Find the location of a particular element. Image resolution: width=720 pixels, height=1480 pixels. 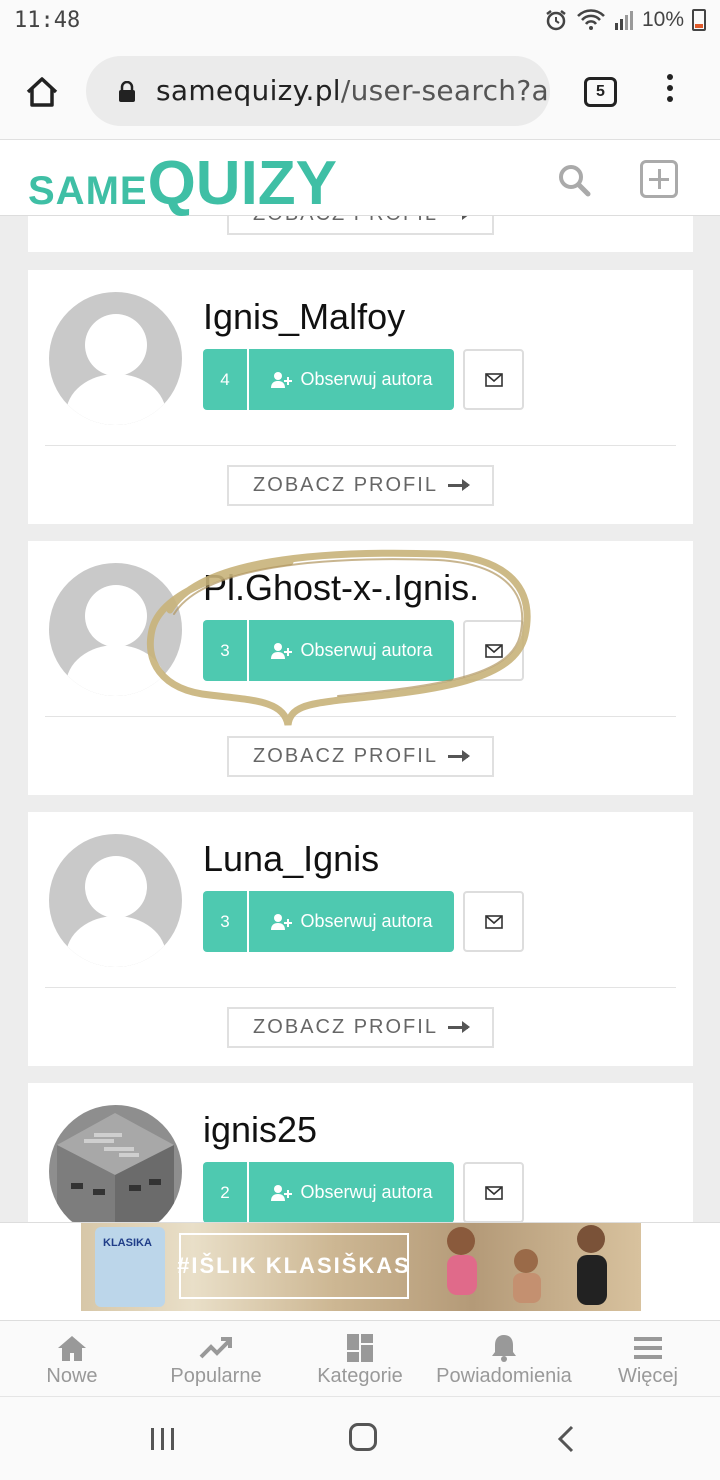

follower-count: 2 is located at coordinates (226, 1192).